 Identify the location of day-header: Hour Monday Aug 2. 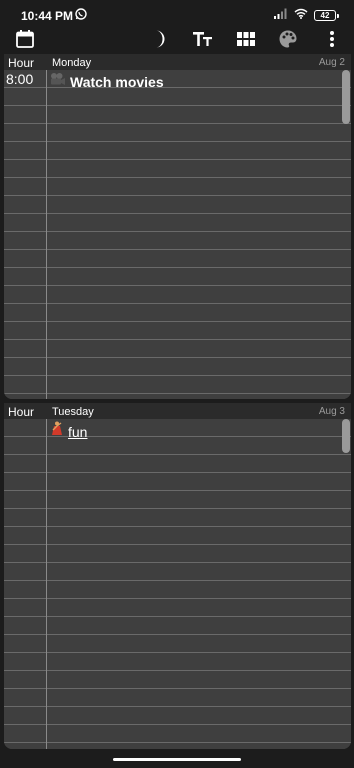
(177, 62).